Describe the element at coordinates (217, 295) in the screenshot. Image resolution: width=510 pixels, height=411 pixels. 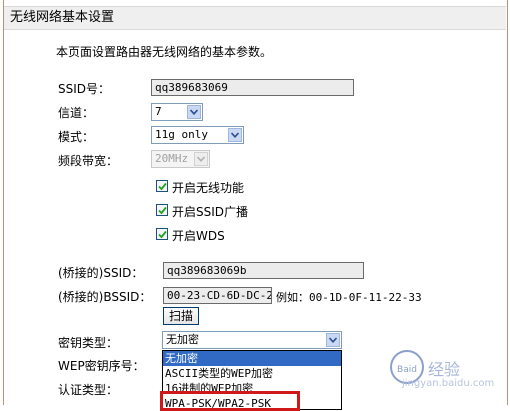
I see `bridge-bssid-input: 00-23-CD-6D-DC-26` at that location.